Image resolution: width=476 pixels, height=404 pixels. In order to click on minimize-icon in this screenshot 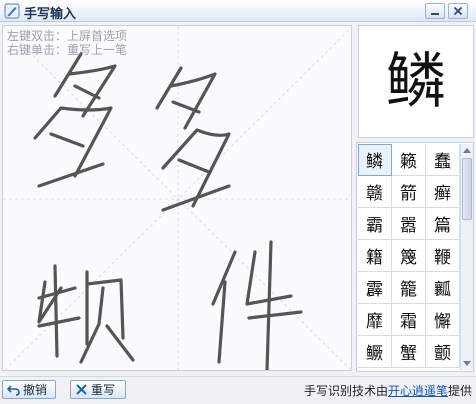, I will do `click(435, 14)`.